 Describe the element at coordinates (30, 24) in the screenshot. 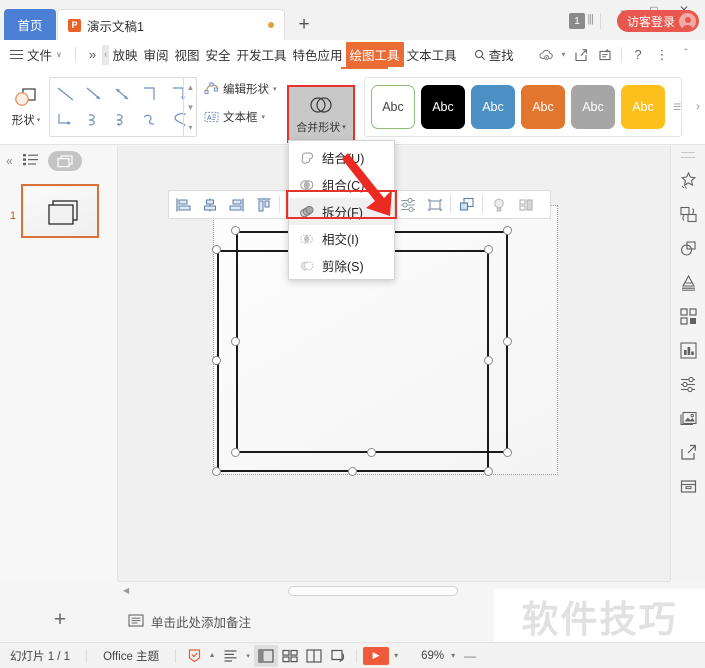

I see `tab-home: 首页` at that location.